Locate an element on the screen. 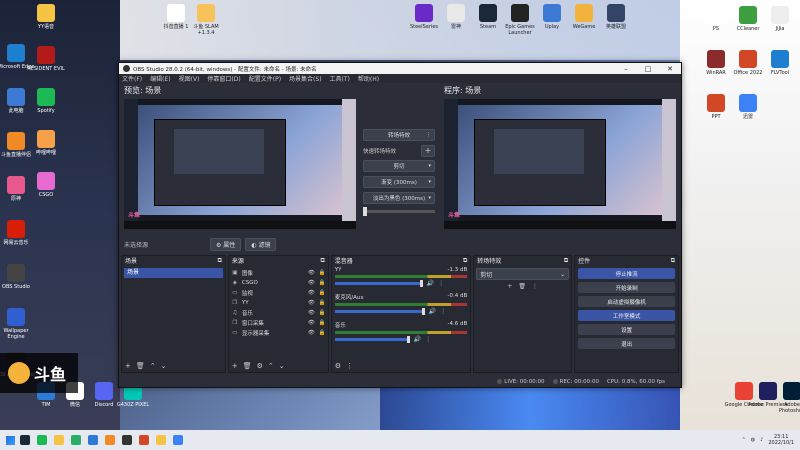 This screenshot has width=800, height=450. media-taskbar-icon is located at coordinates (178, 440).